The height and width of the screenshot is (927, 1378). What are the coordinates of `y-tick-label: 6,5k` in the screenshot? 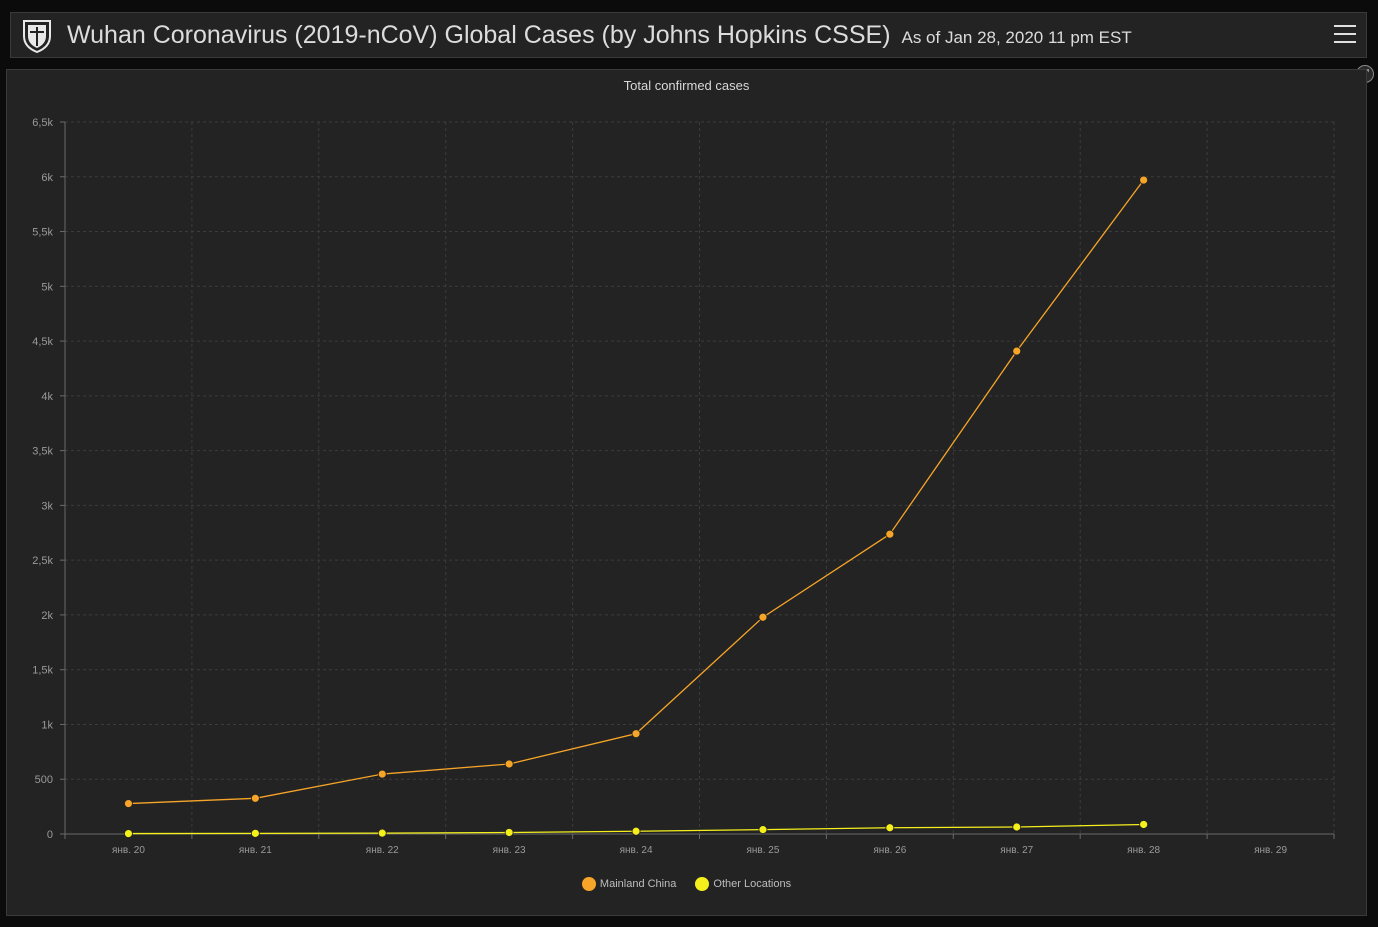 It's located at (42, 123).